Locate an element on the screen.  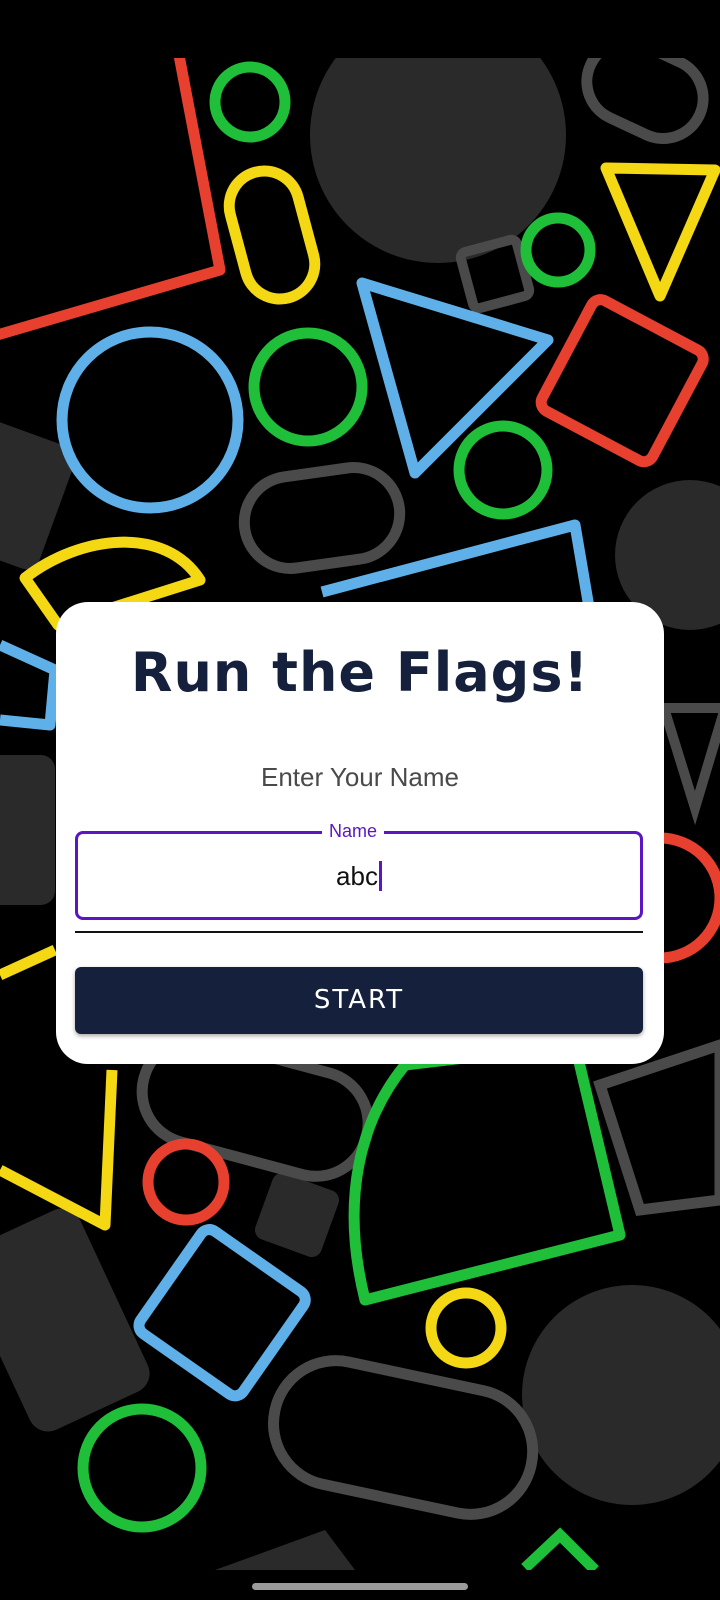
name-field-value-container: abc is located at coordinates (359, 876).